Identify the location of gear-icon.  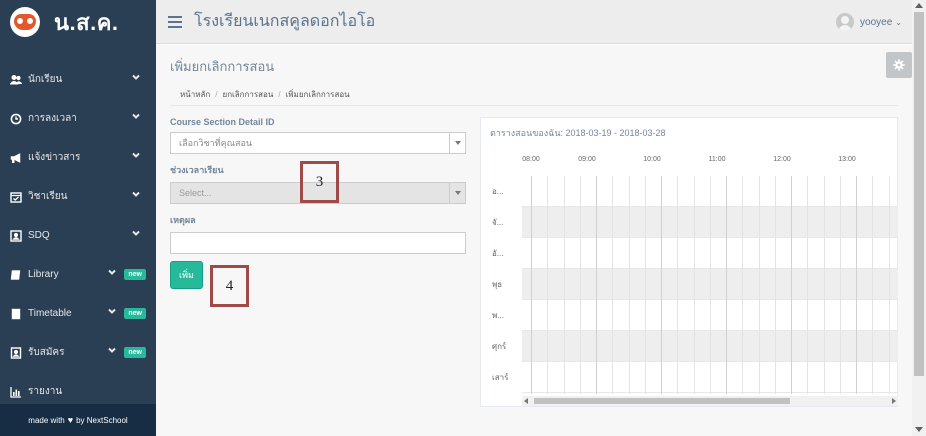
(899, 65).